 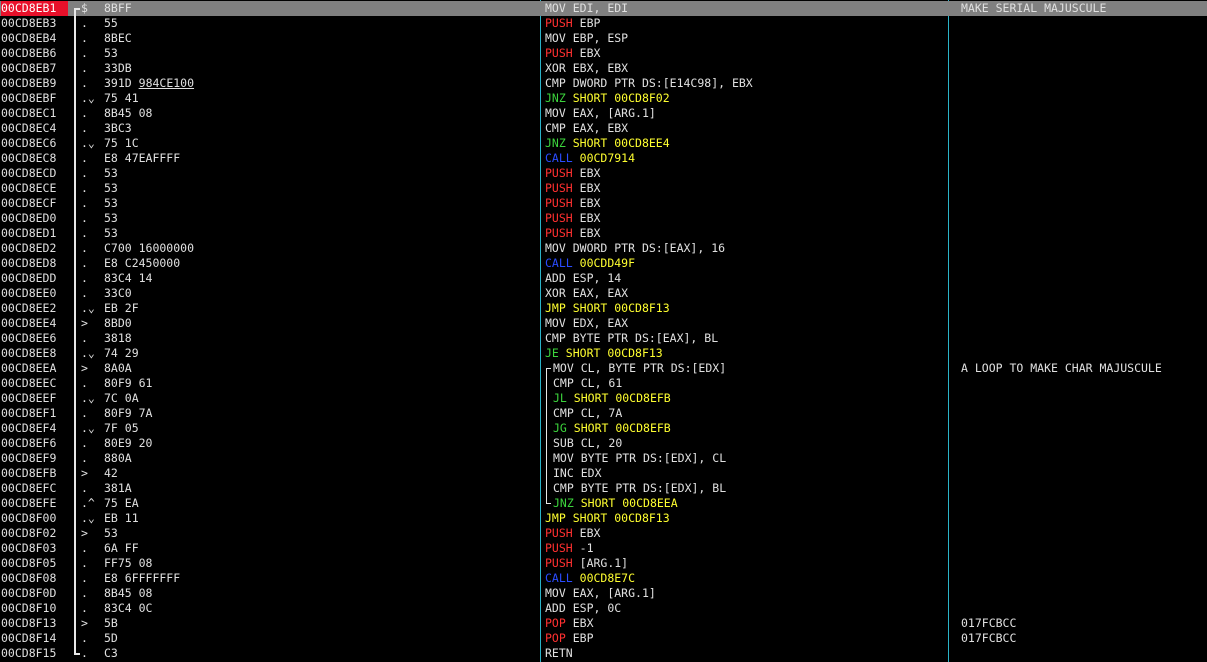 I want to click on hex-bytes-cell: 8A0A, so click(x=319, y=368).